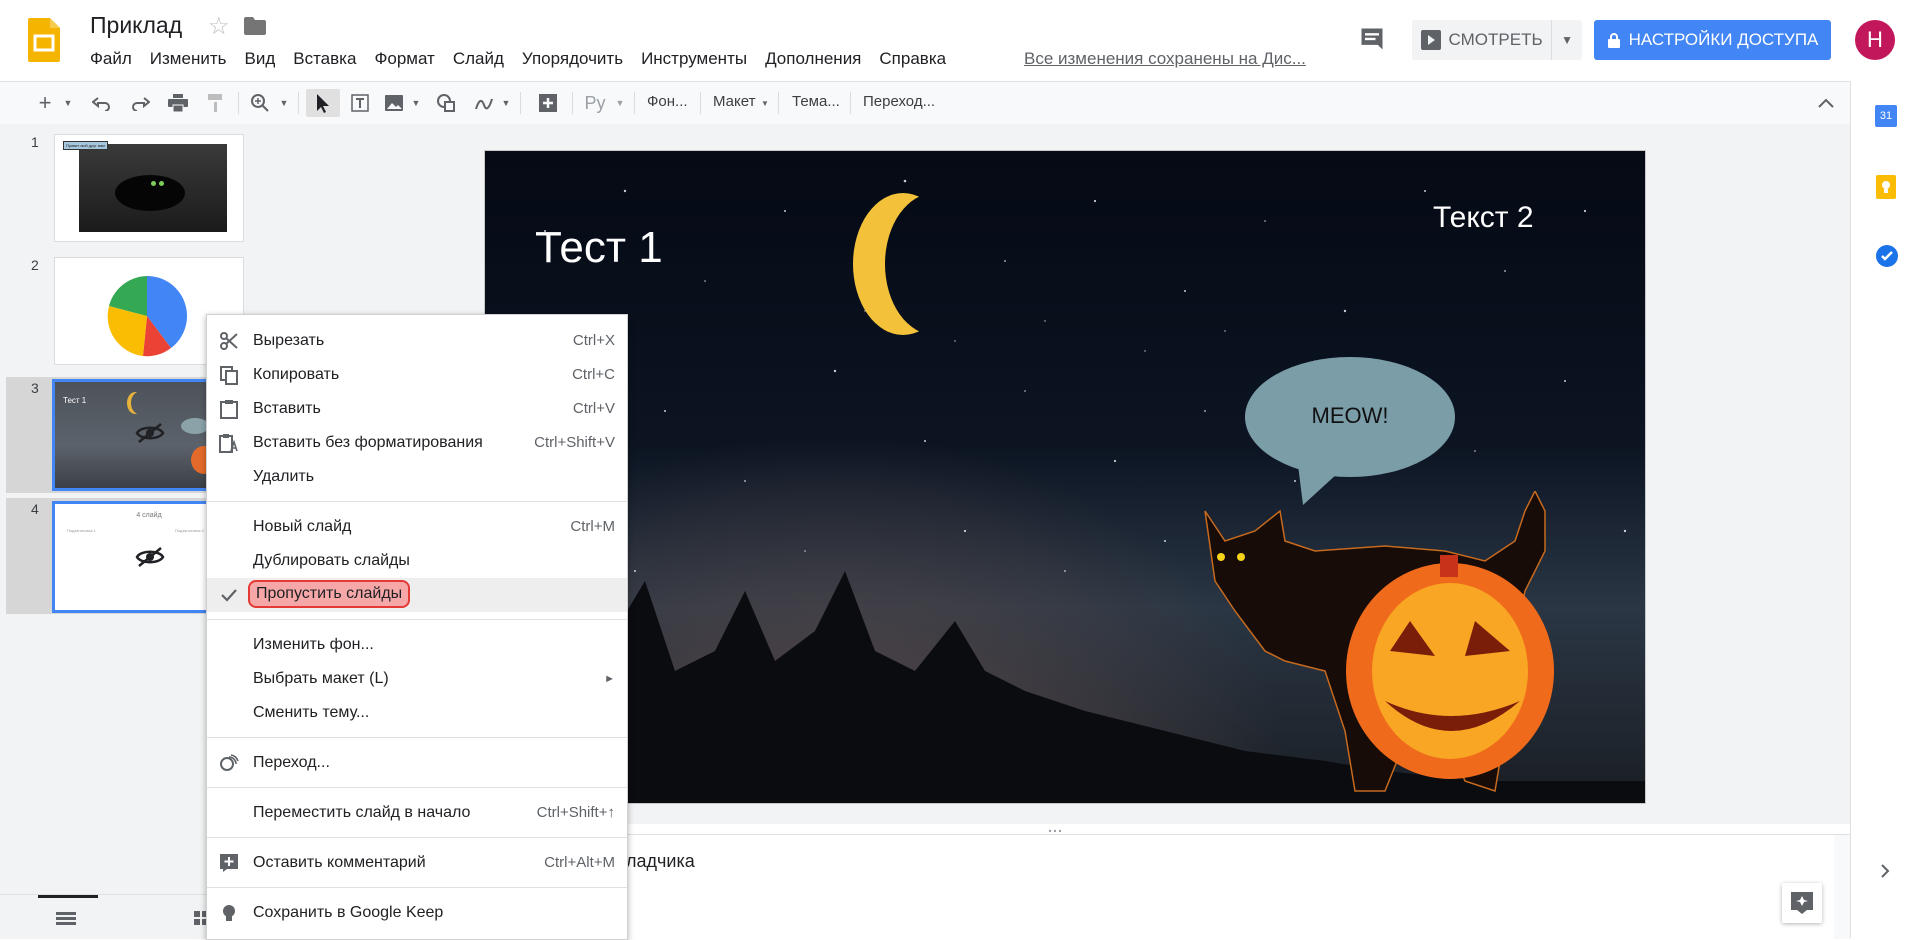 The width and height of the screenshot is (1920, 940). I want to click on menu-tools: Инструменты, so click(694, 60).